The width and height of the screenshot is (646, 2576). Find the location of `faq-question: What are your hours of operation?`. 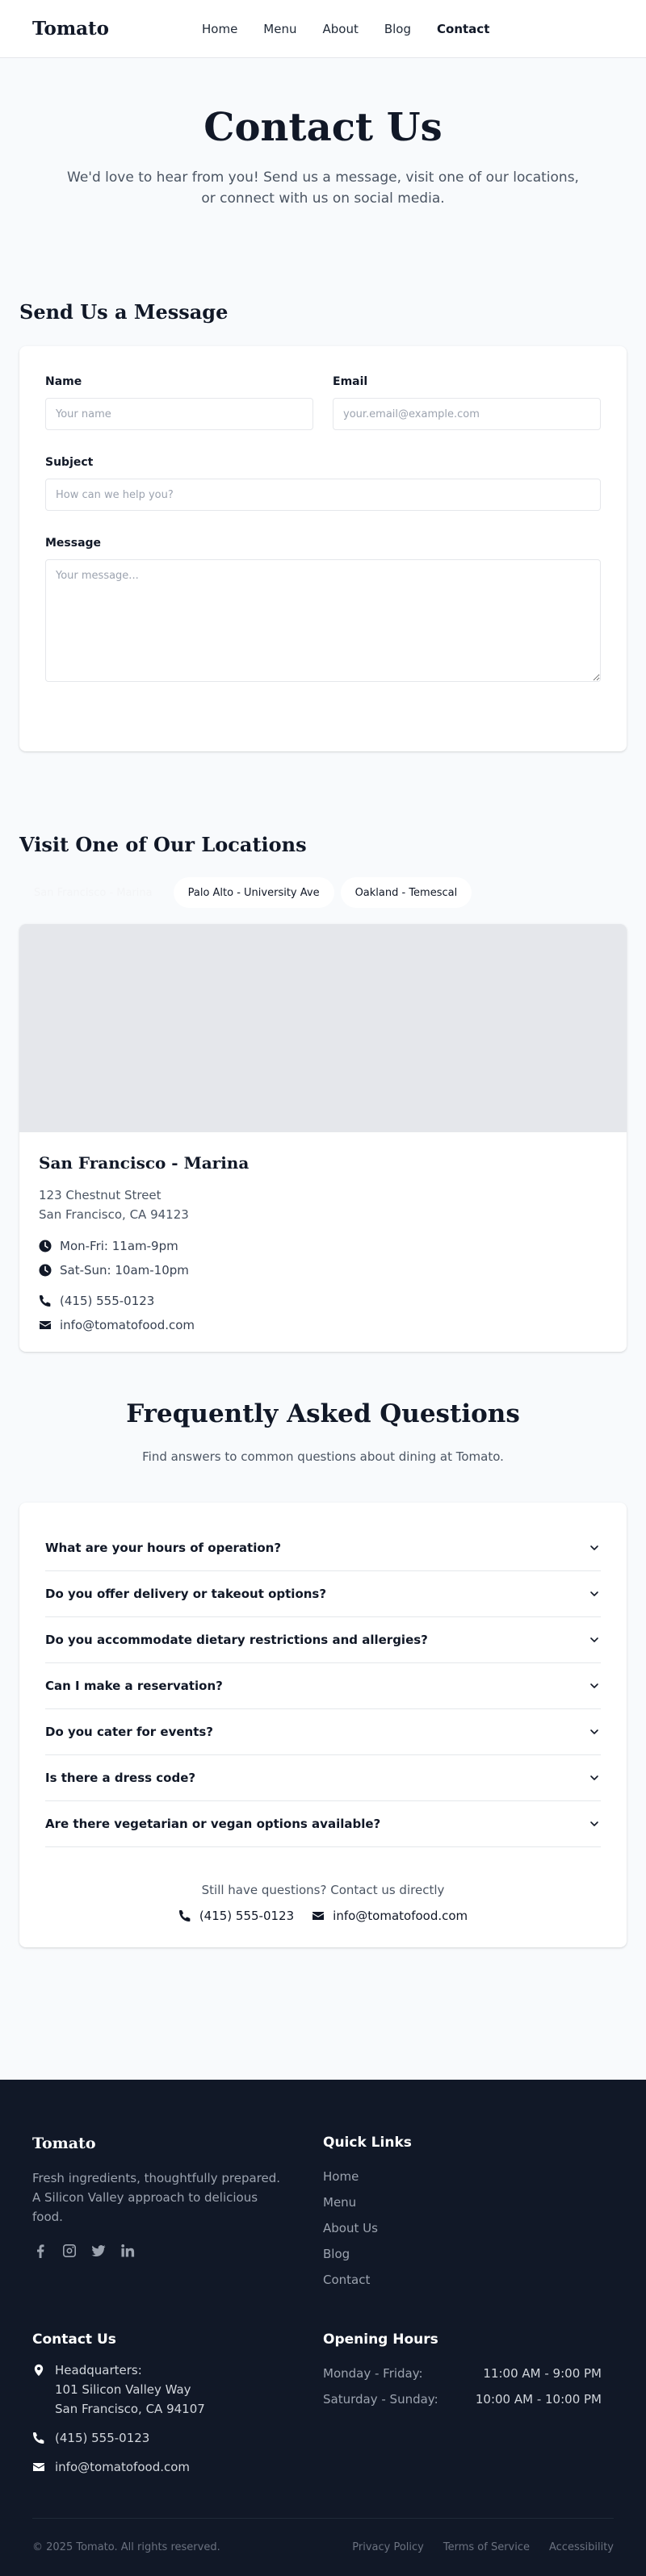

faq-question: What are your hours of operation? is located at coordinates (163, 1548).